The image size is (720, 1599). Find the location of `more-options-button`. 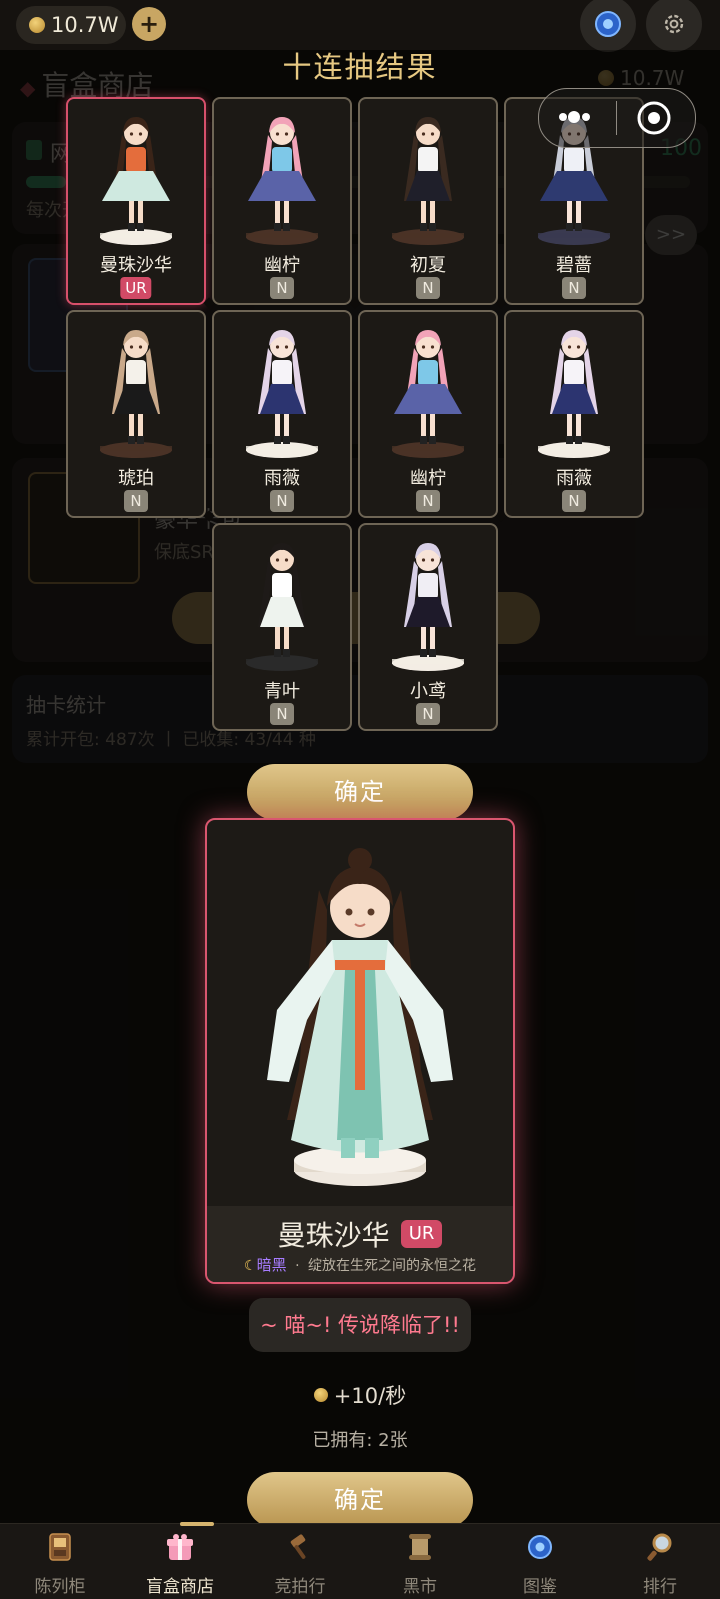

more-options-button is located at coordinates (576, 117).